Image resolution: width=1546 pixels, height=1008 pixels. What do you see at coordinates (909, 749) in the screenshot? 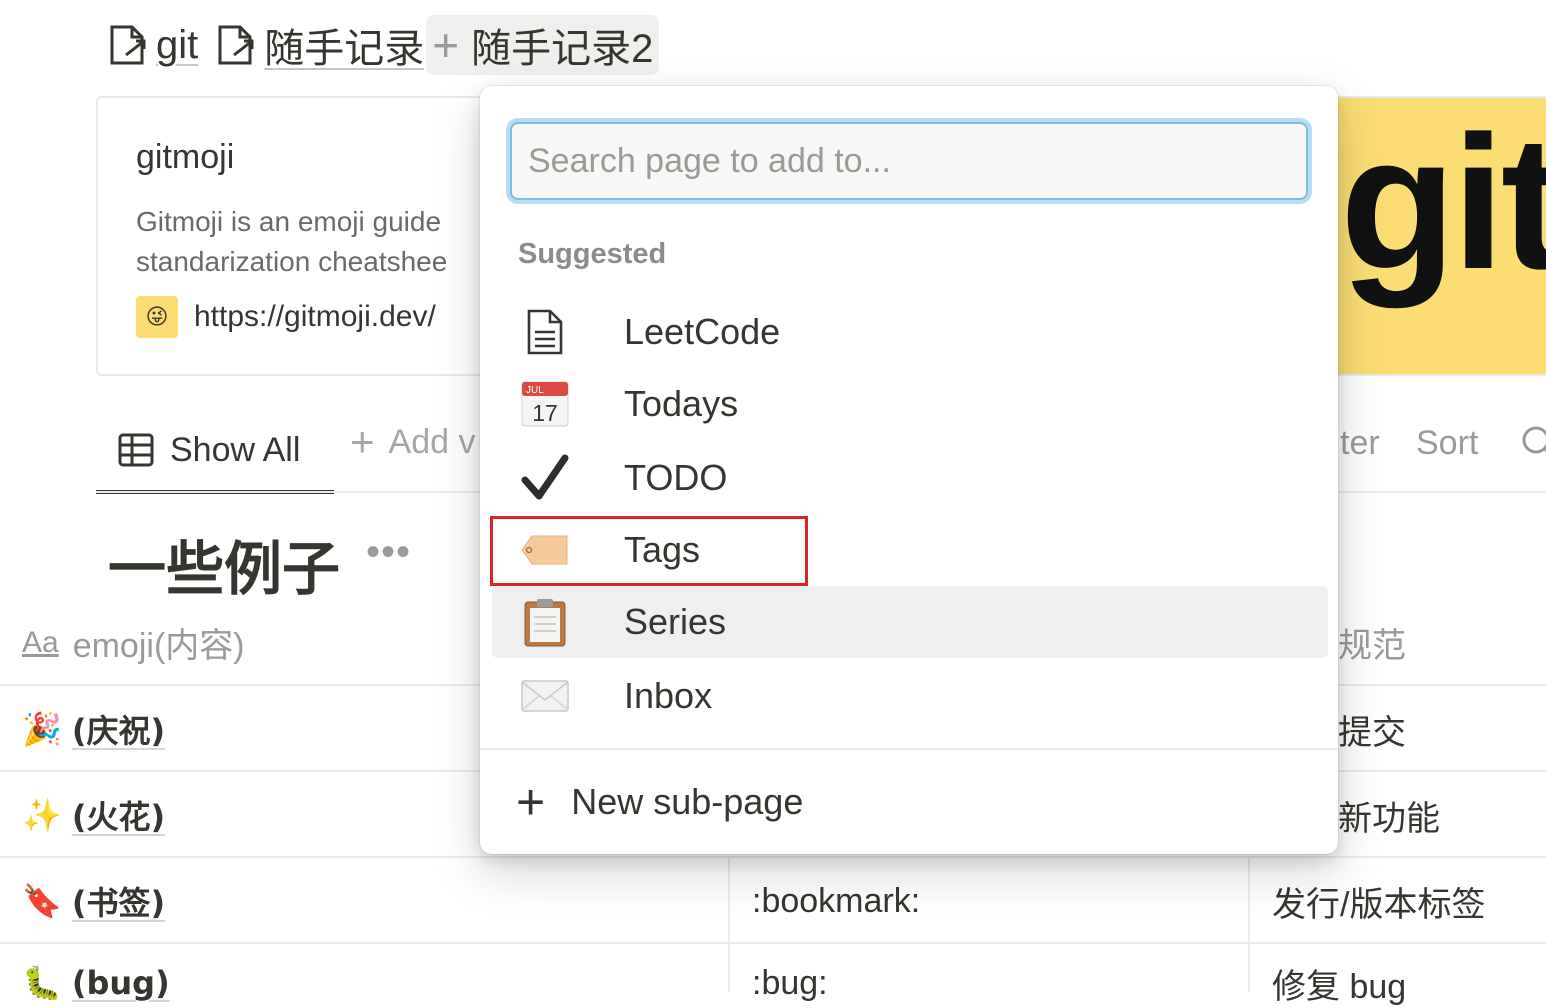
I see `popup-divider` at bounding box center [909, 749].